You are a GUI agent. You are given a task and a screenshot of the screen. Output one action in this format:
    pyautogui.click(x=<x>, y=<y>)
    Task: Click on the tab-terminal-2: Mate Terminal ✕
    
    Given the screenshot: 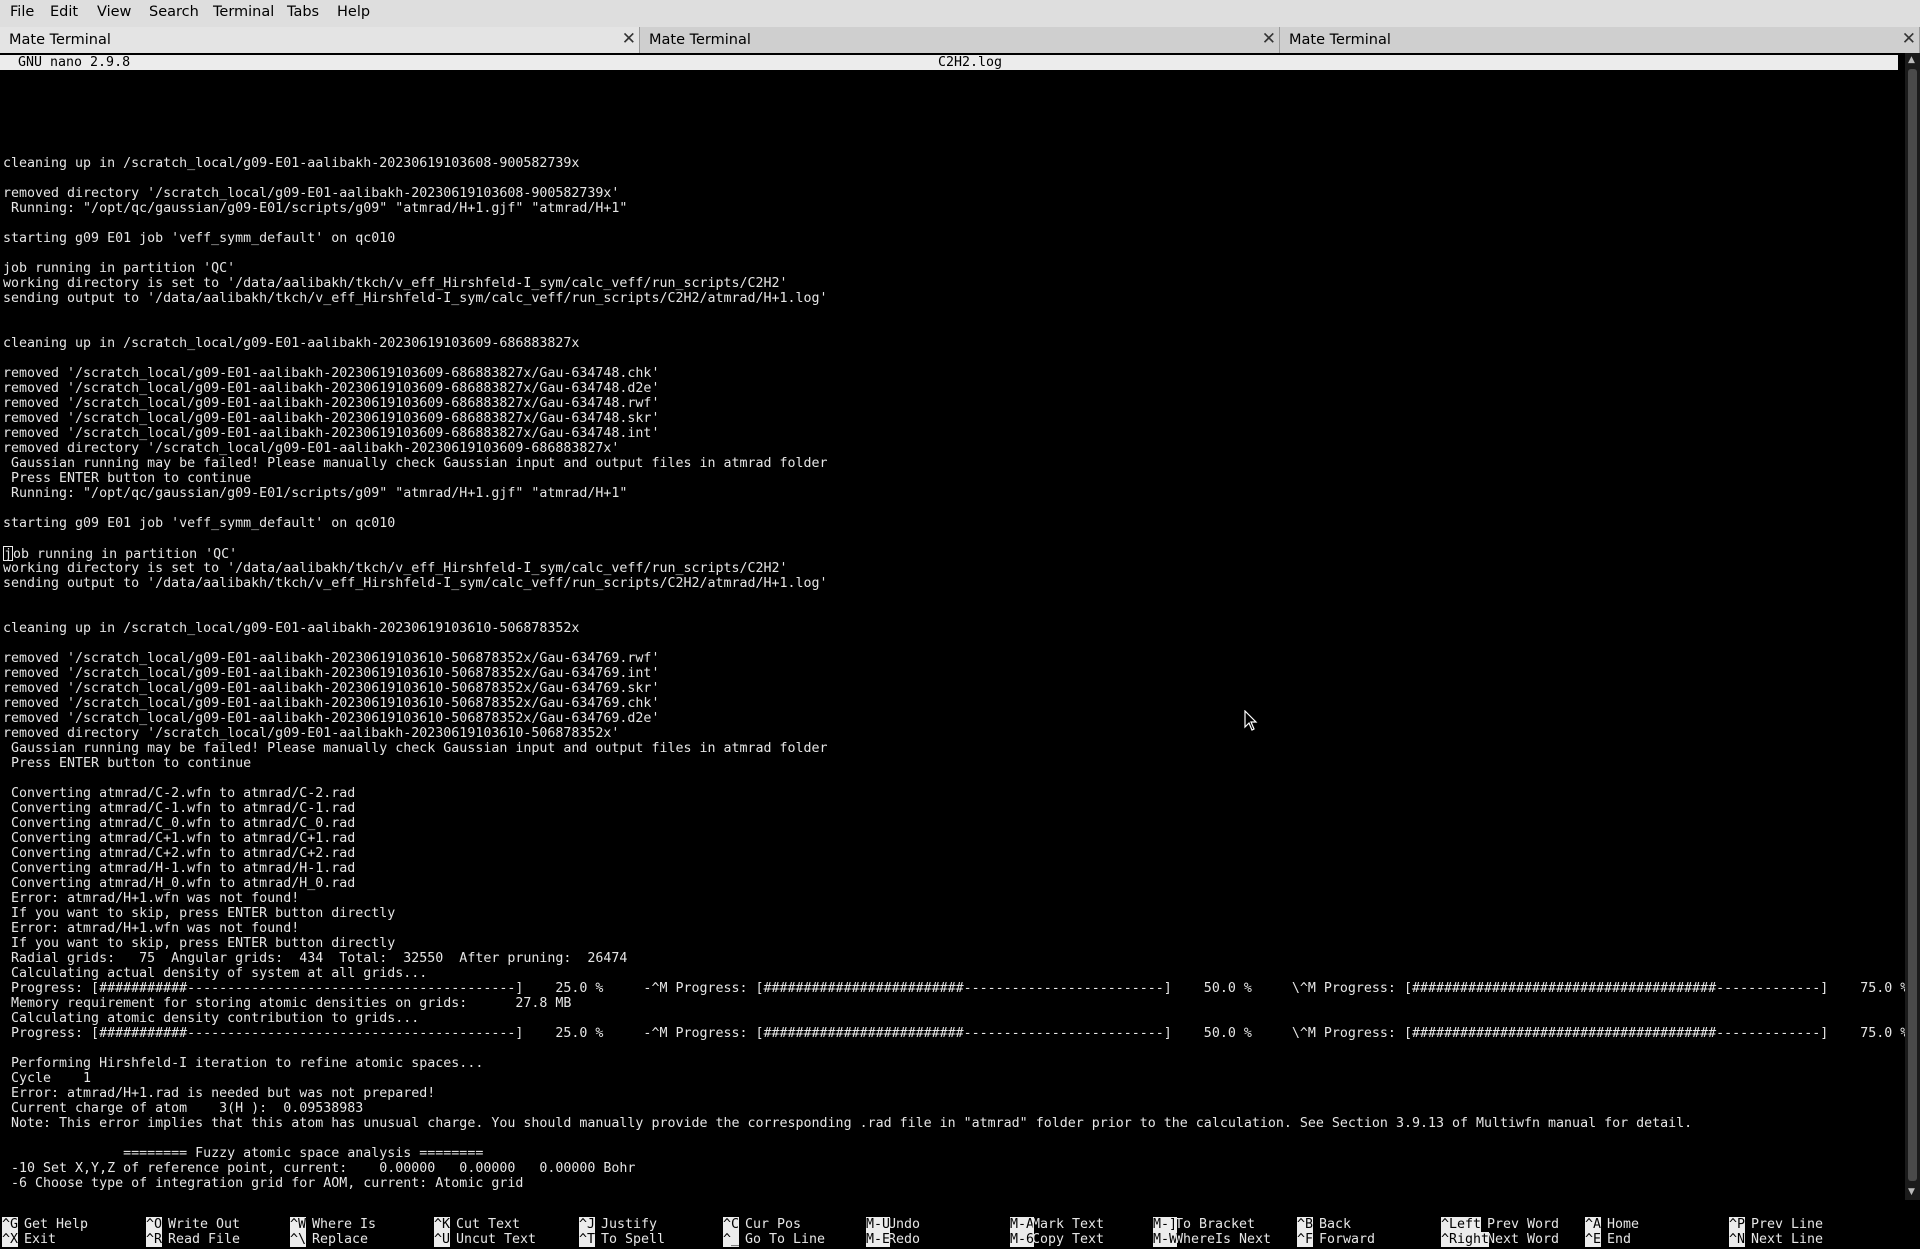 What is the action you would take?
    pyautogui.click(x=960, y=40)
    